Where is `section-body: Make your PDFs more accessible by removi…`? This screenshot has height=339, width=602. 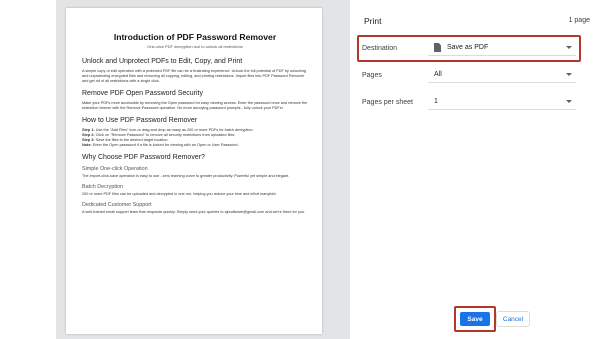 section-body: Make your PDFs more accessible by removi… is located at coordinates (195, 105).